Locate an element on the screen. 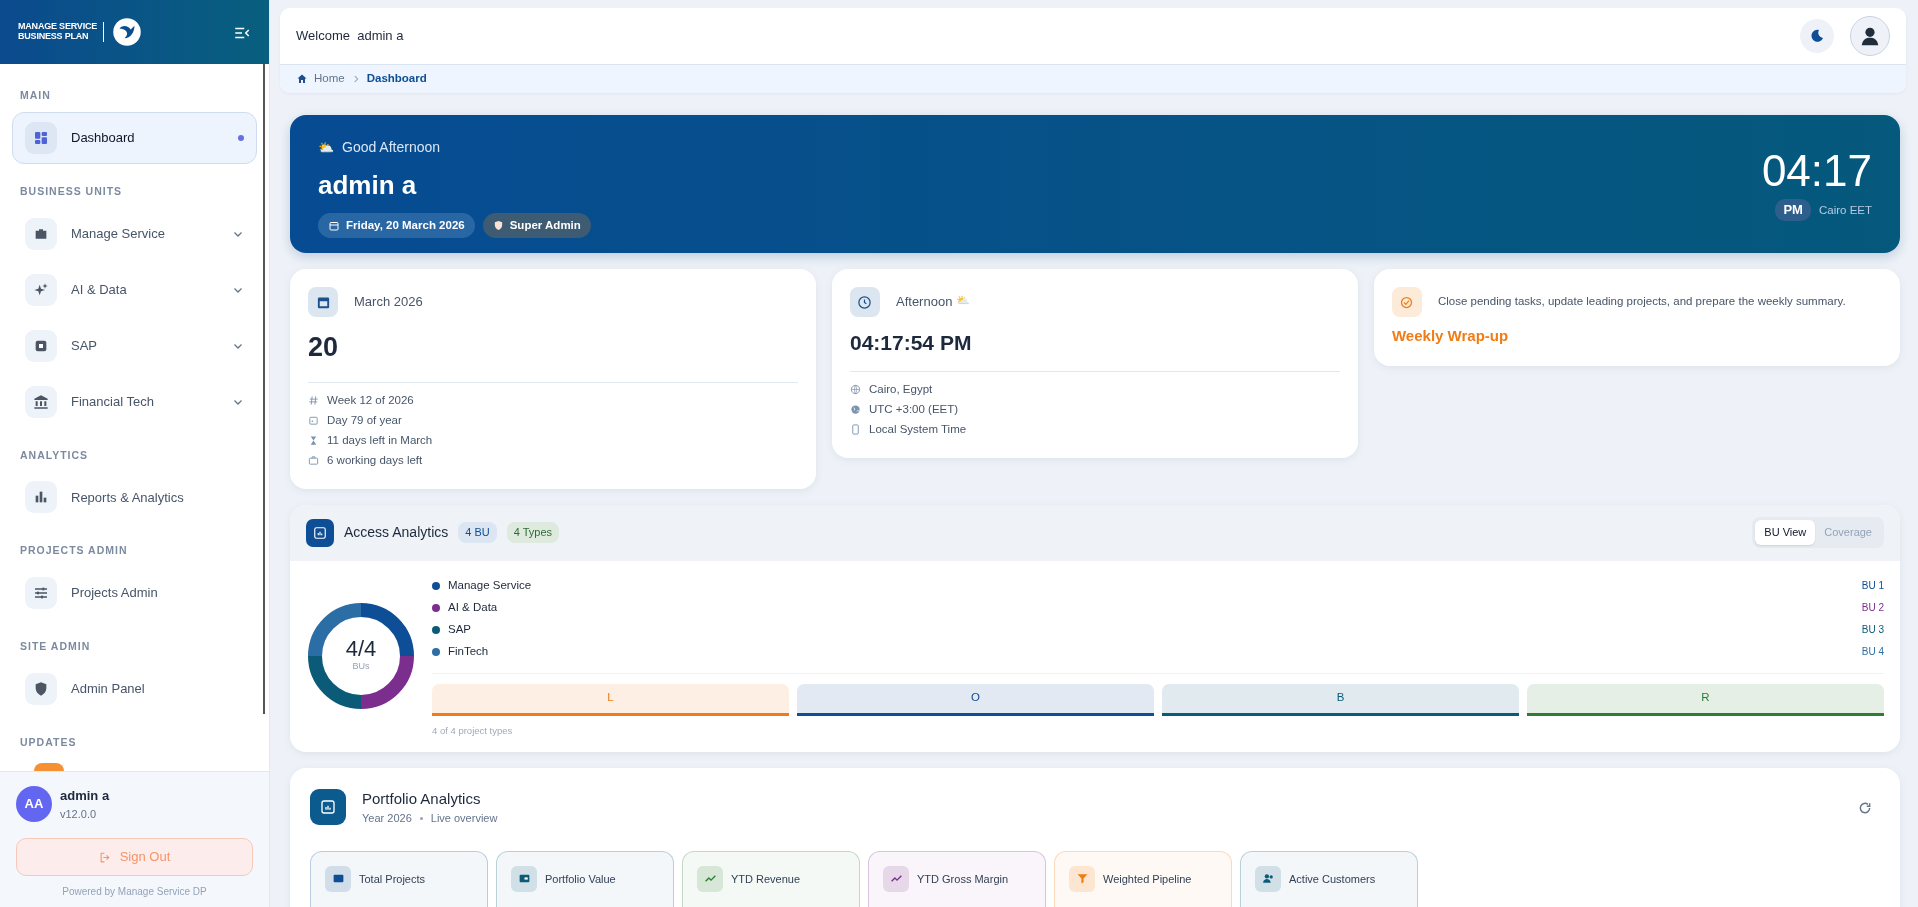 The image size is (1918, 907). count-badge: 4 Types is located at coordinates (533, 532).